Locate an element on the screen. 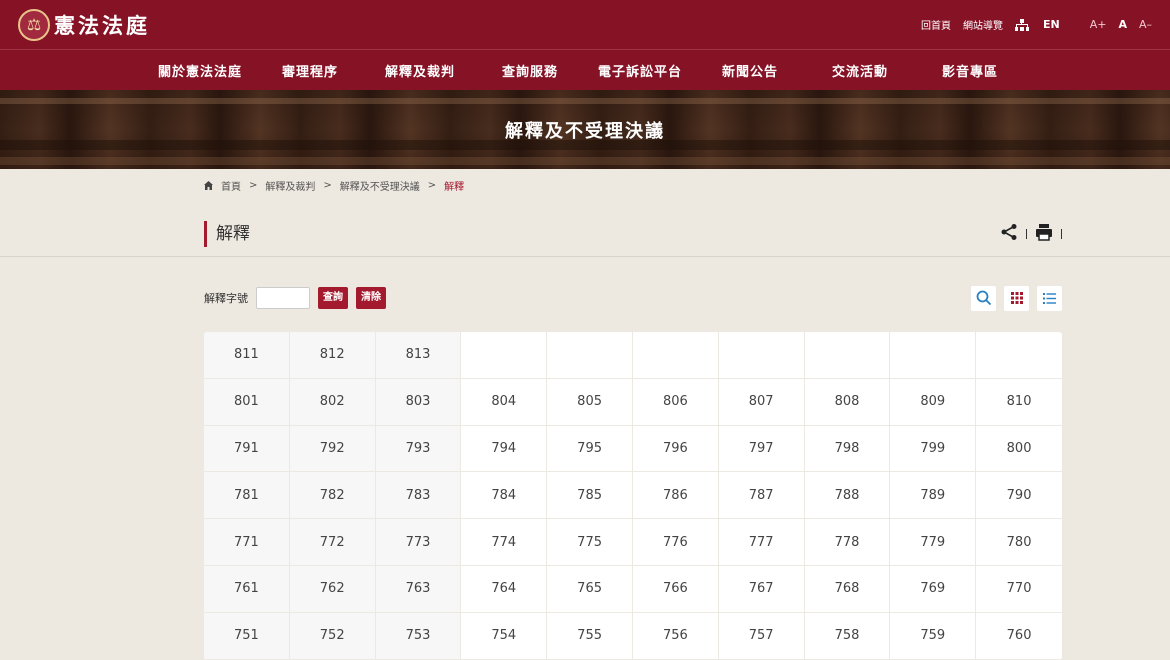  interpretation-number-cell: 796 is located at coordinates (676, 448).